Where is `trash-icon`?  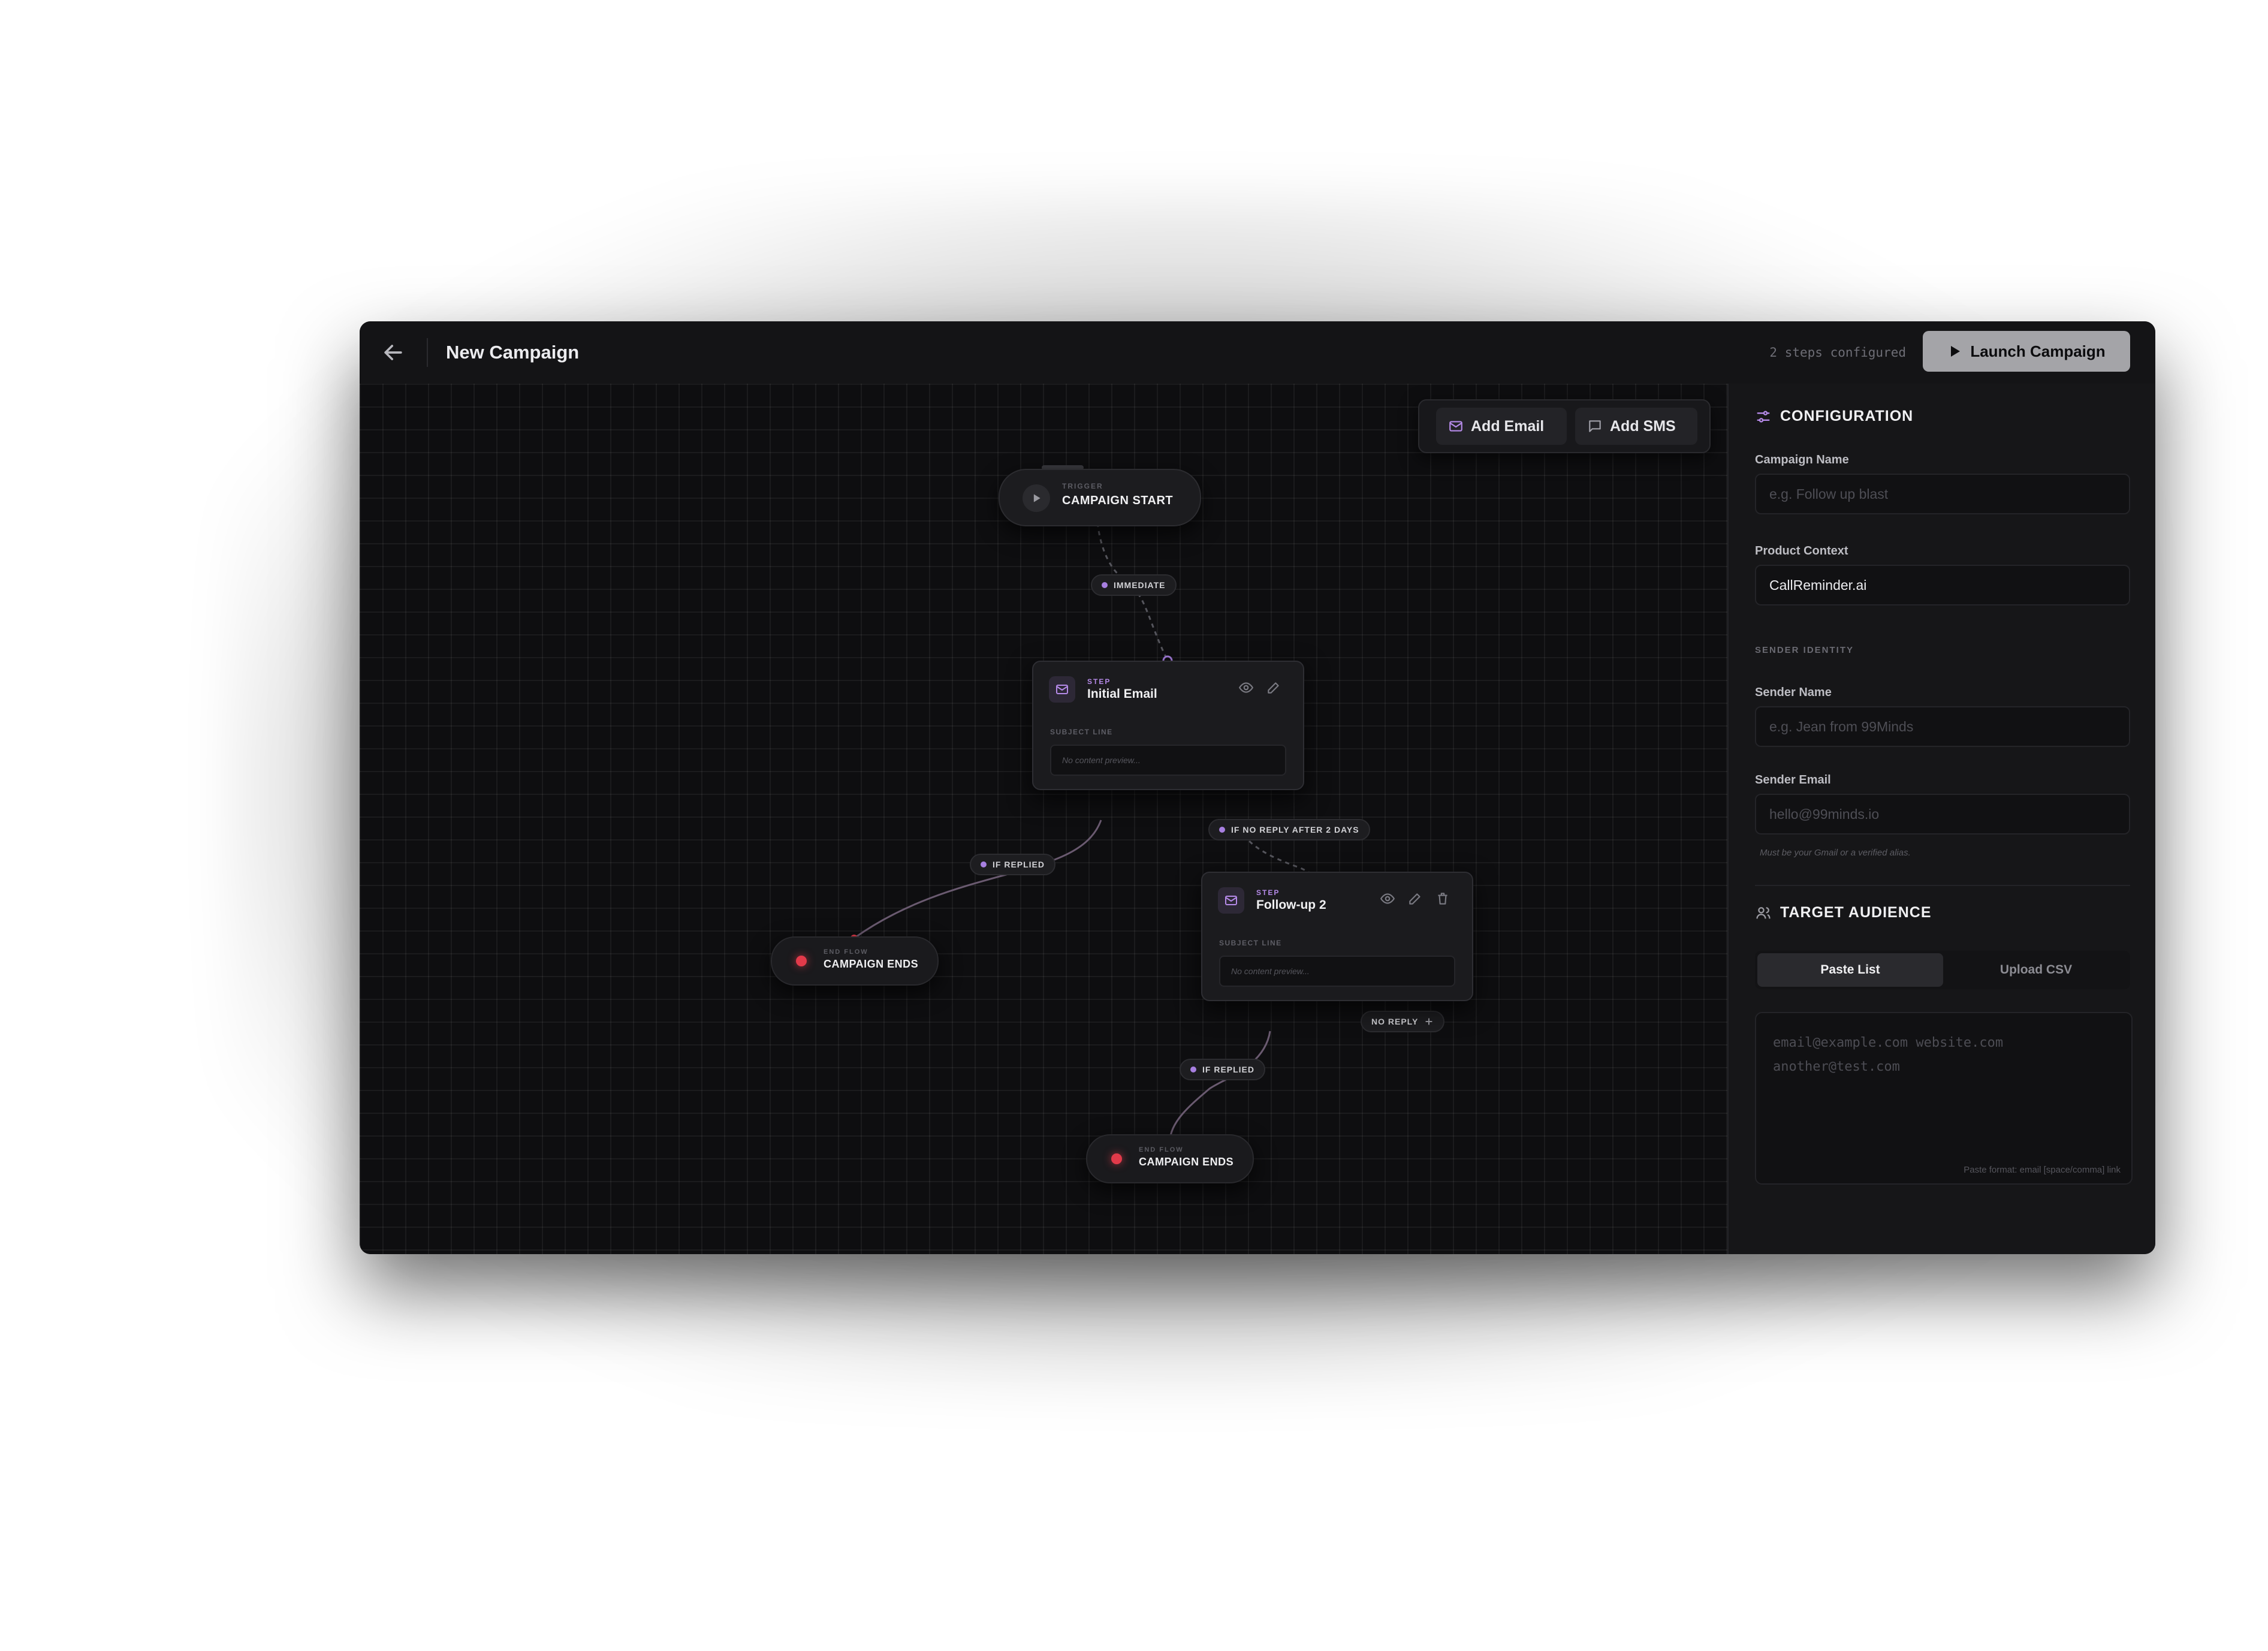 trash-icon is located at coordinates (1442, 898).